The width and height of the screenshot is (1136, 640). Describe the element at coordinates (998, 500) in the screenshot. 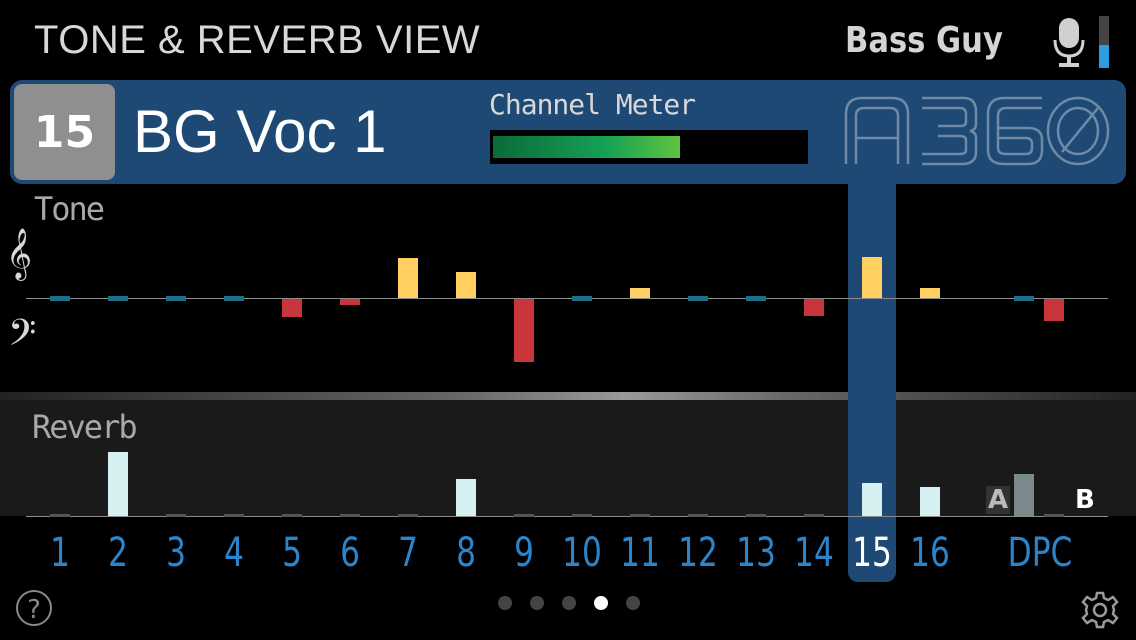

I see `dpc-a-label: A` at that location.